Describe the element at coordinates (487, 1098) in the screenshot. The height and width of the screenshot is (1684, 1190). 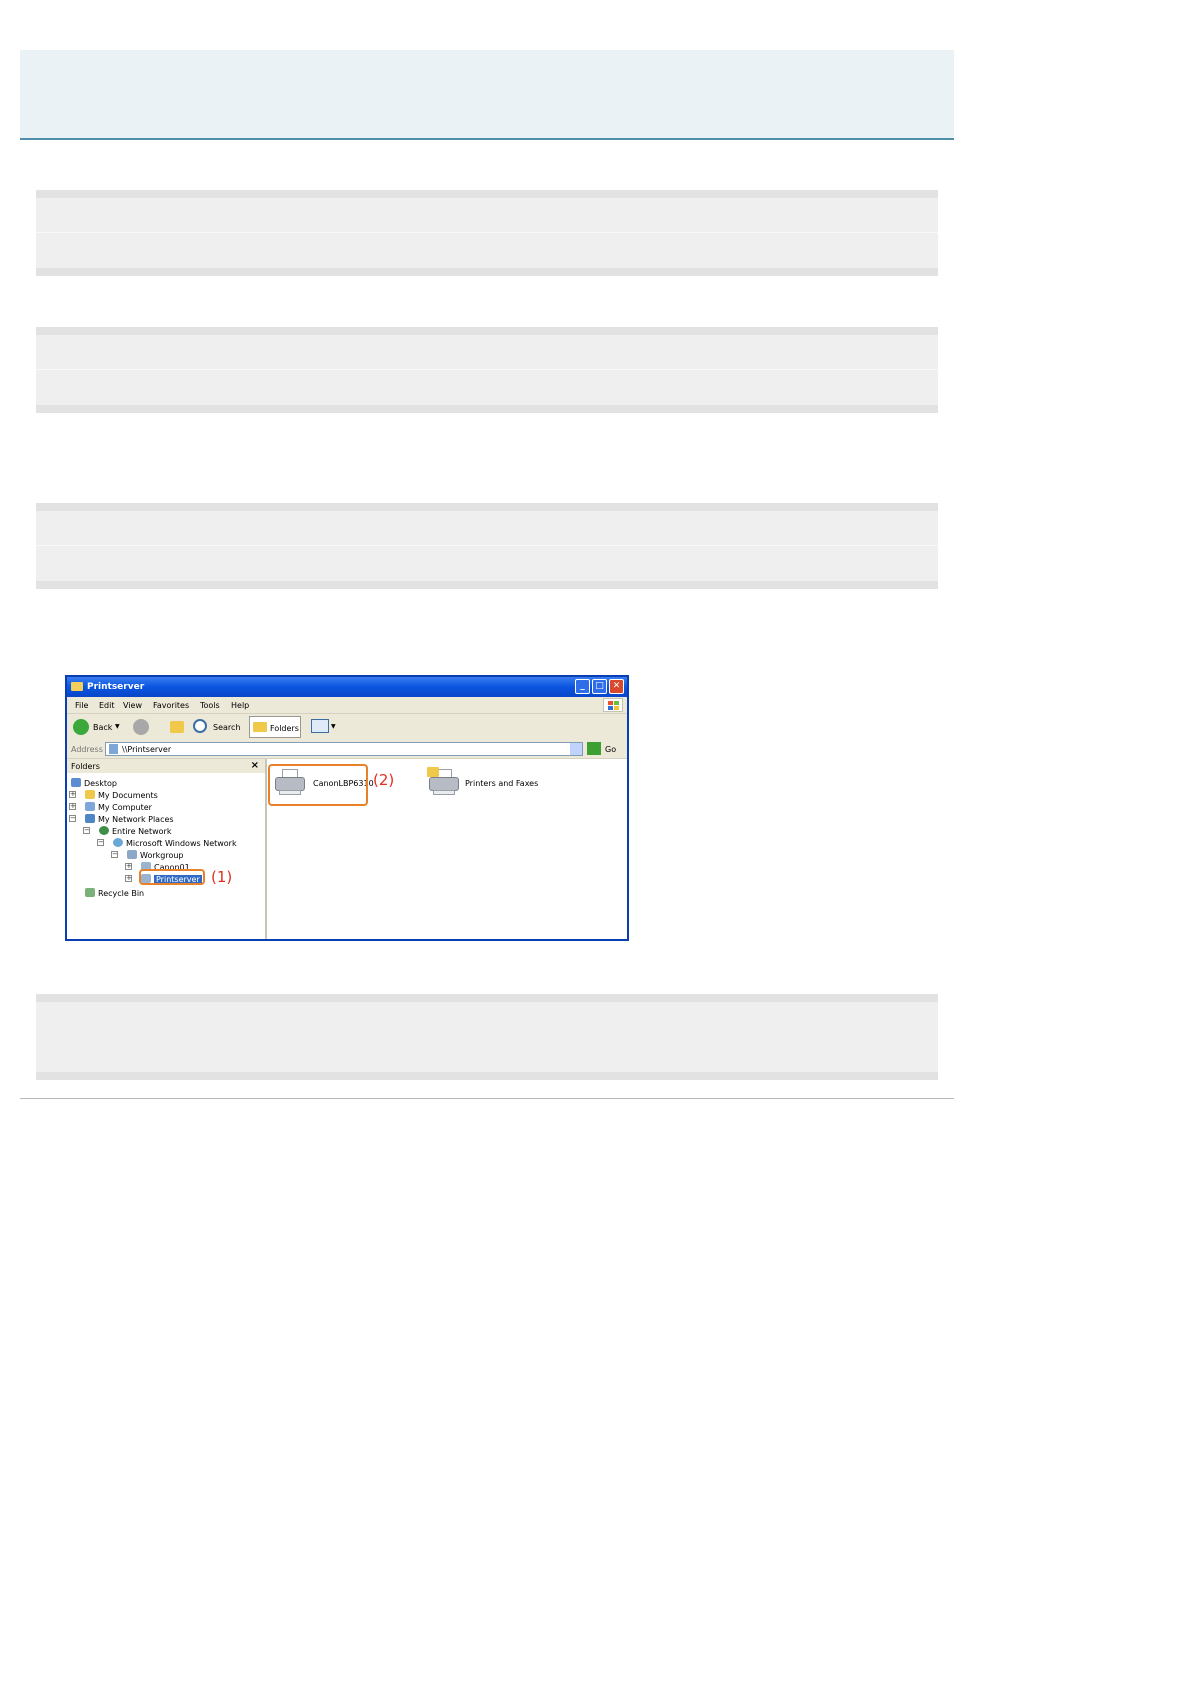
I see `bottom-rule` at that location.